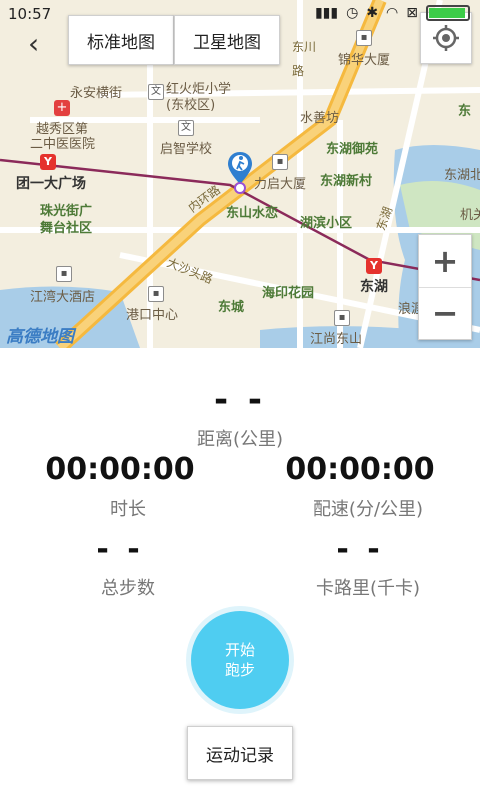 Image resolution: width=480 pixels, height=800 pixels. I want to click on map-label: 力启大厦, so click(280, 184).